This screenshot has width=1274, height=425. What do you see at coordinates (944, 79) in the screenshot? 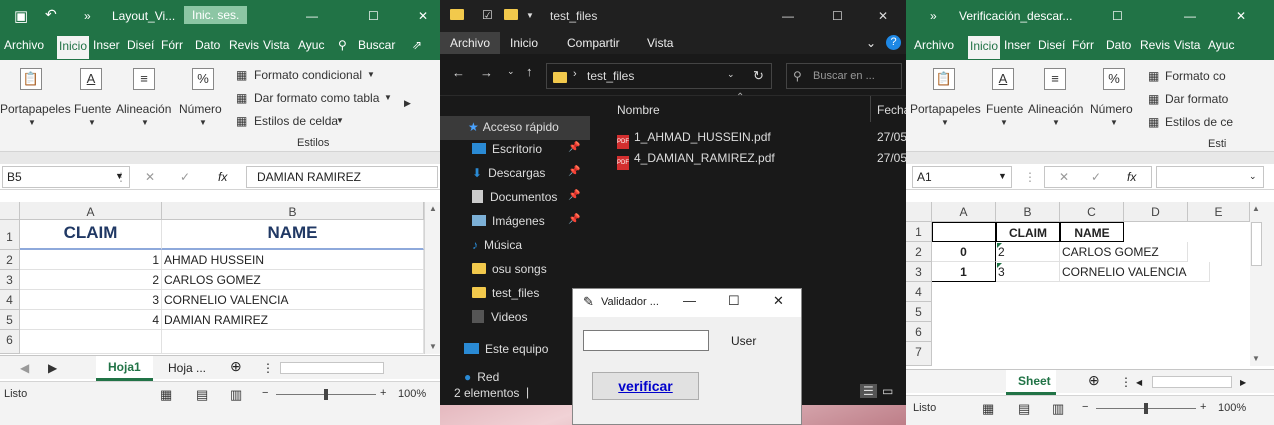
I see `clipboard-icon: 📋` at bounding box center [944, 79].